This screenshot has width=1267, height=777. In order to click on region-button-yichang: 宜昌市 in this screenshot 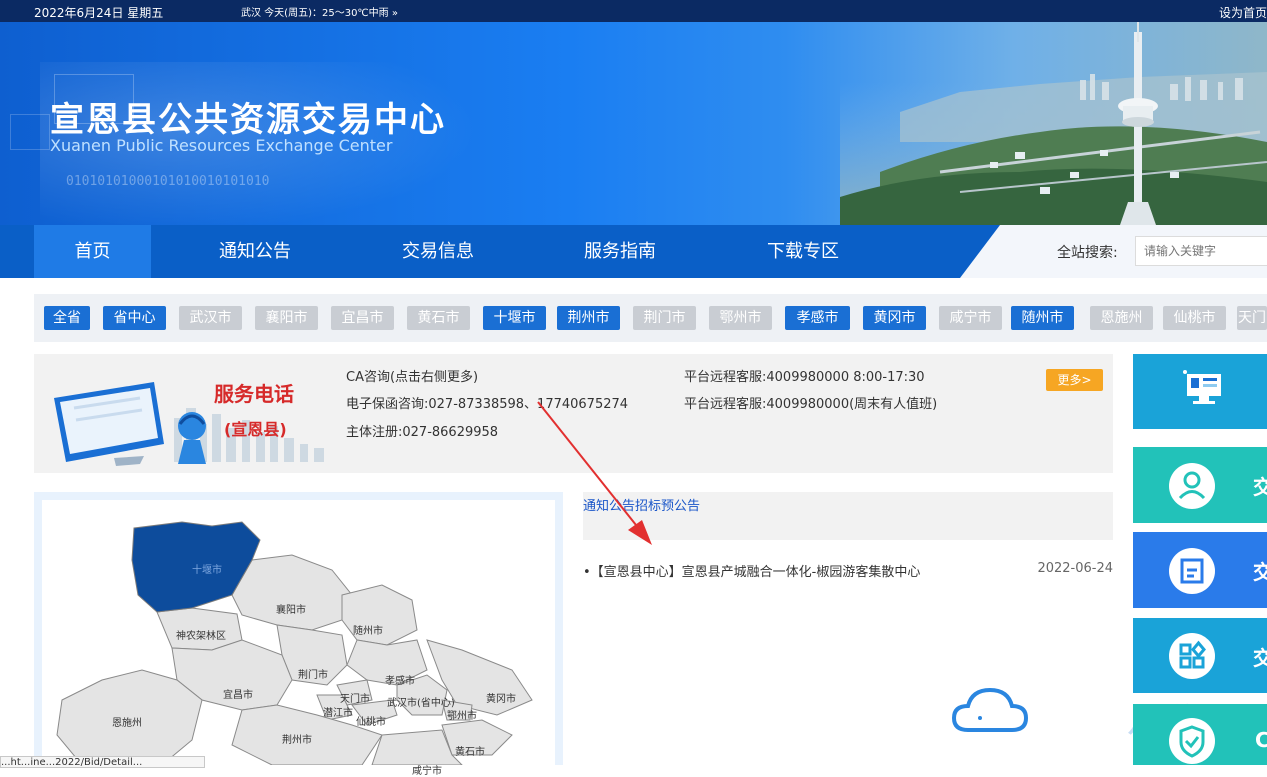, I will do `click(362, 318)`.